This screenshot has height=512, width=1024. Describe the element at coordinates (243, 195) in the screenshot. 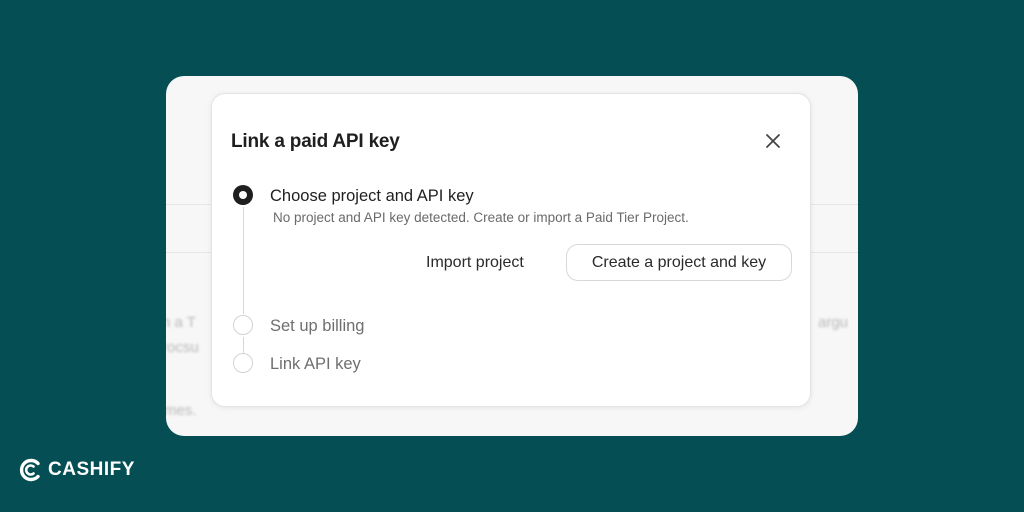

I see `step-indicator-active` at that location.